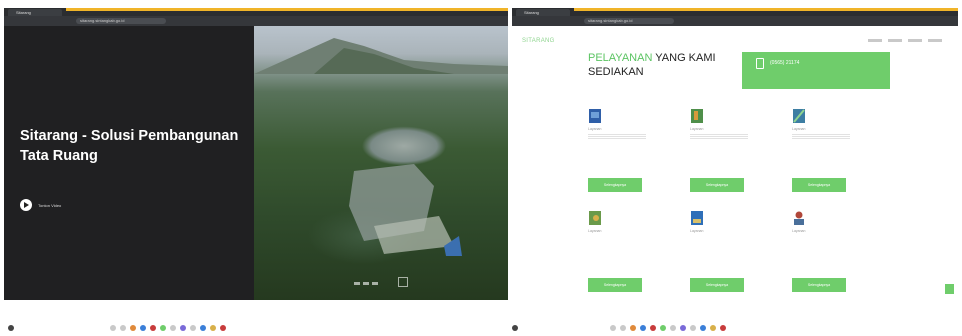 This screenshot has width=962, height=336. Describe the element at coordinates (816, 70) in the screenshot. I see `contact-box: (0565) 21174` at that location.